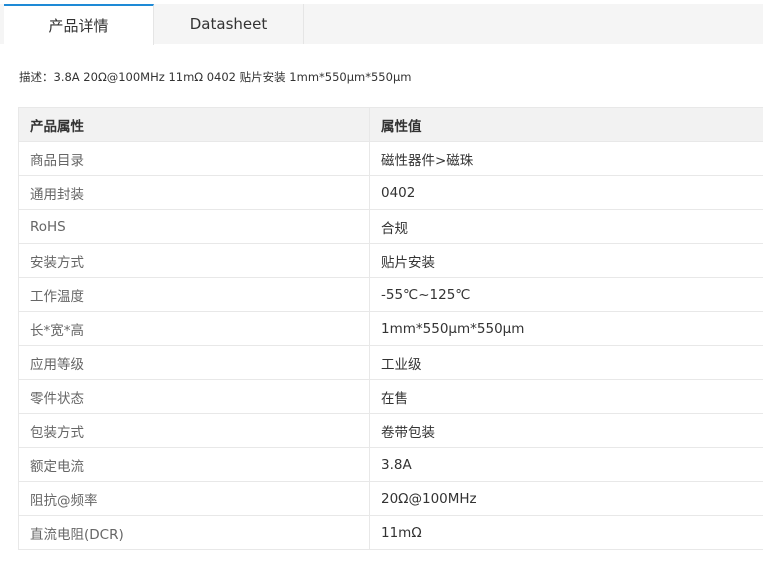 This screenshot has width=763, height=564. What do you see at coordinates (566, 192) in the screenshot?
I see `attribute-value-cell: 0402` at bounding box center [566, 192].